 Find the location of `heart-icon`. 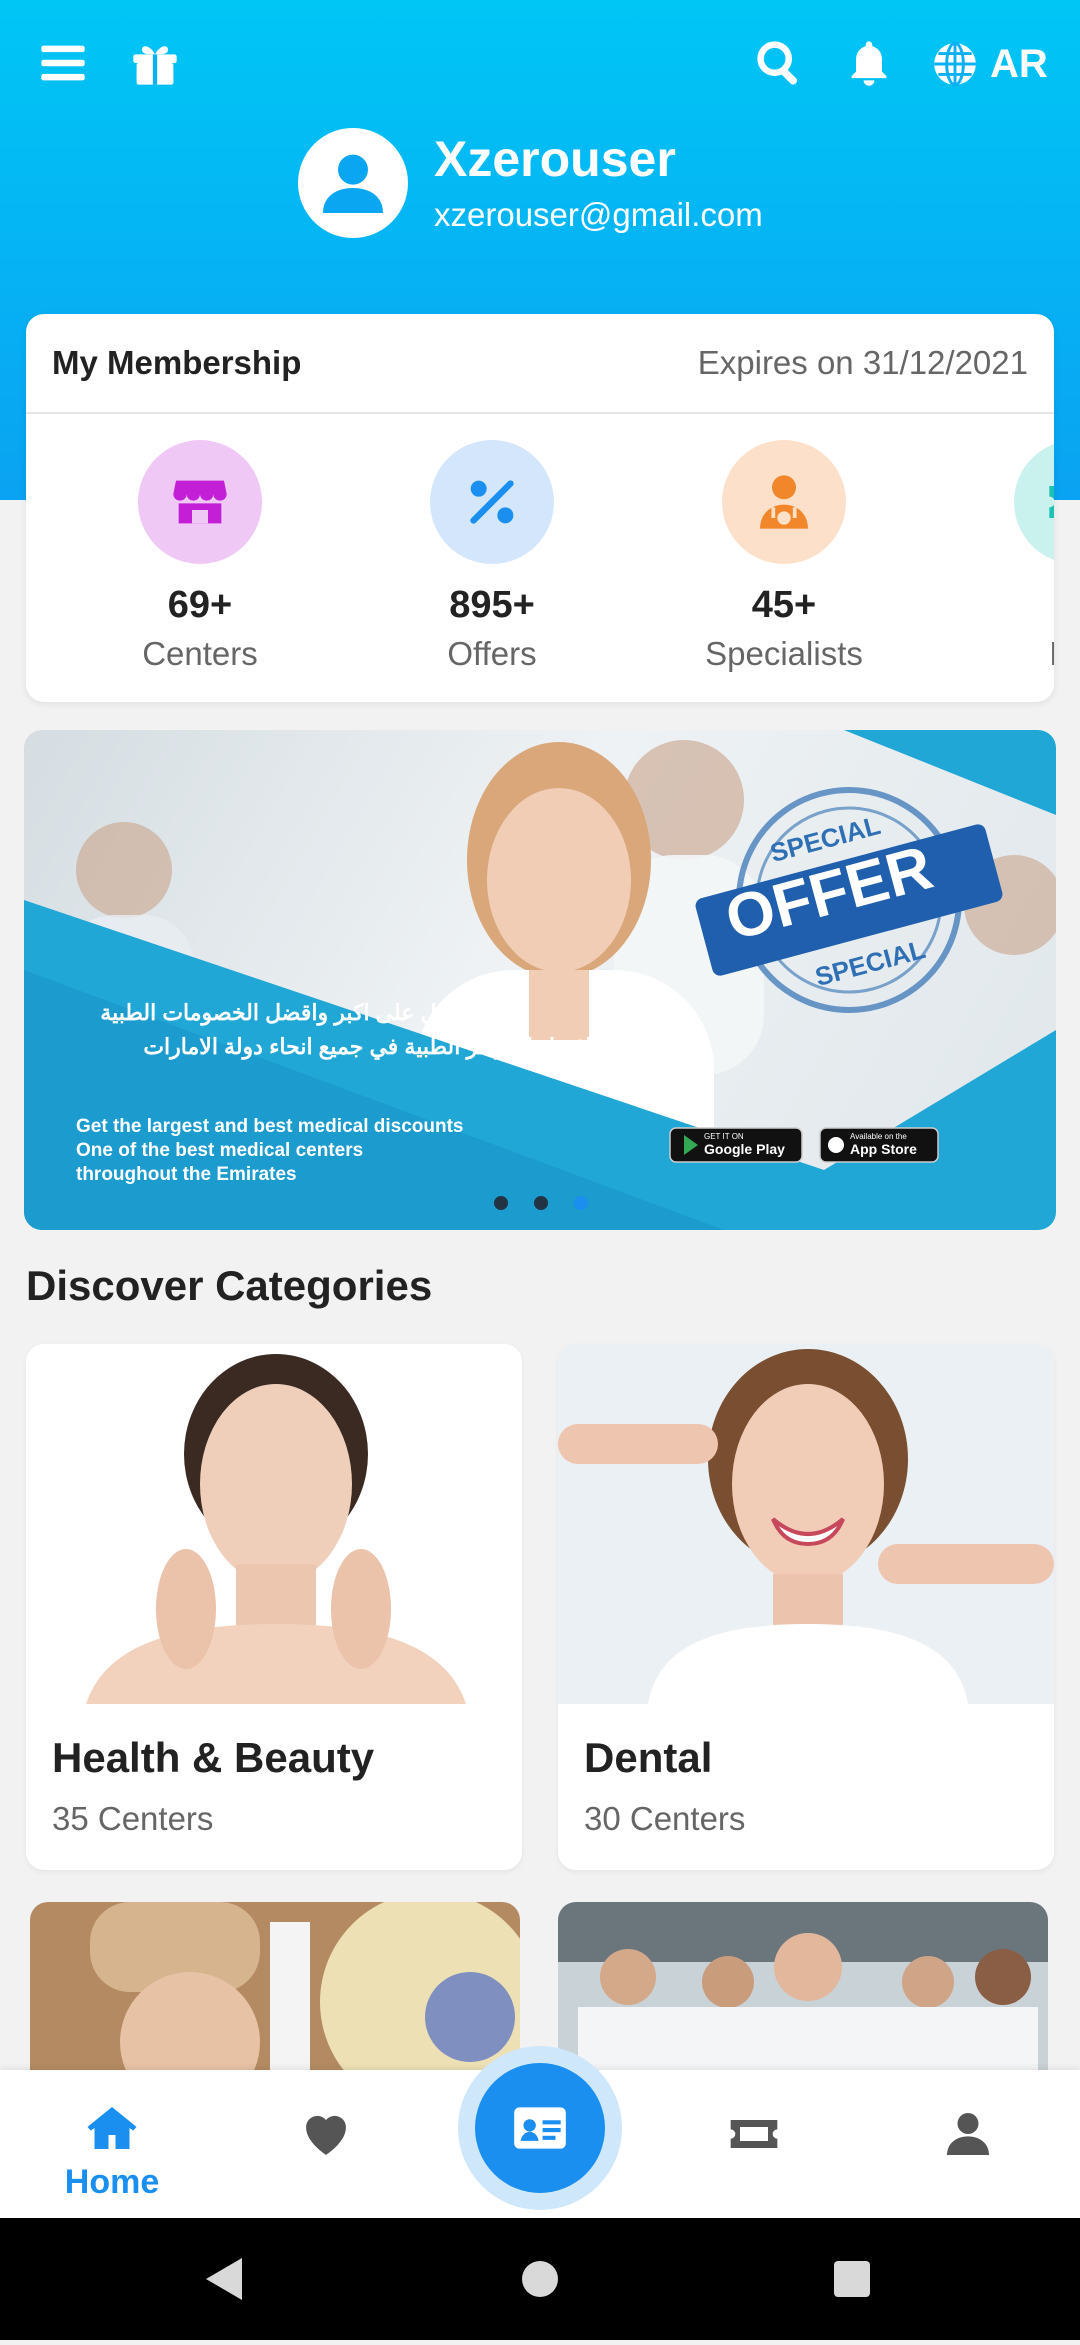

heart-icon is located at coordinates (326, 2135).